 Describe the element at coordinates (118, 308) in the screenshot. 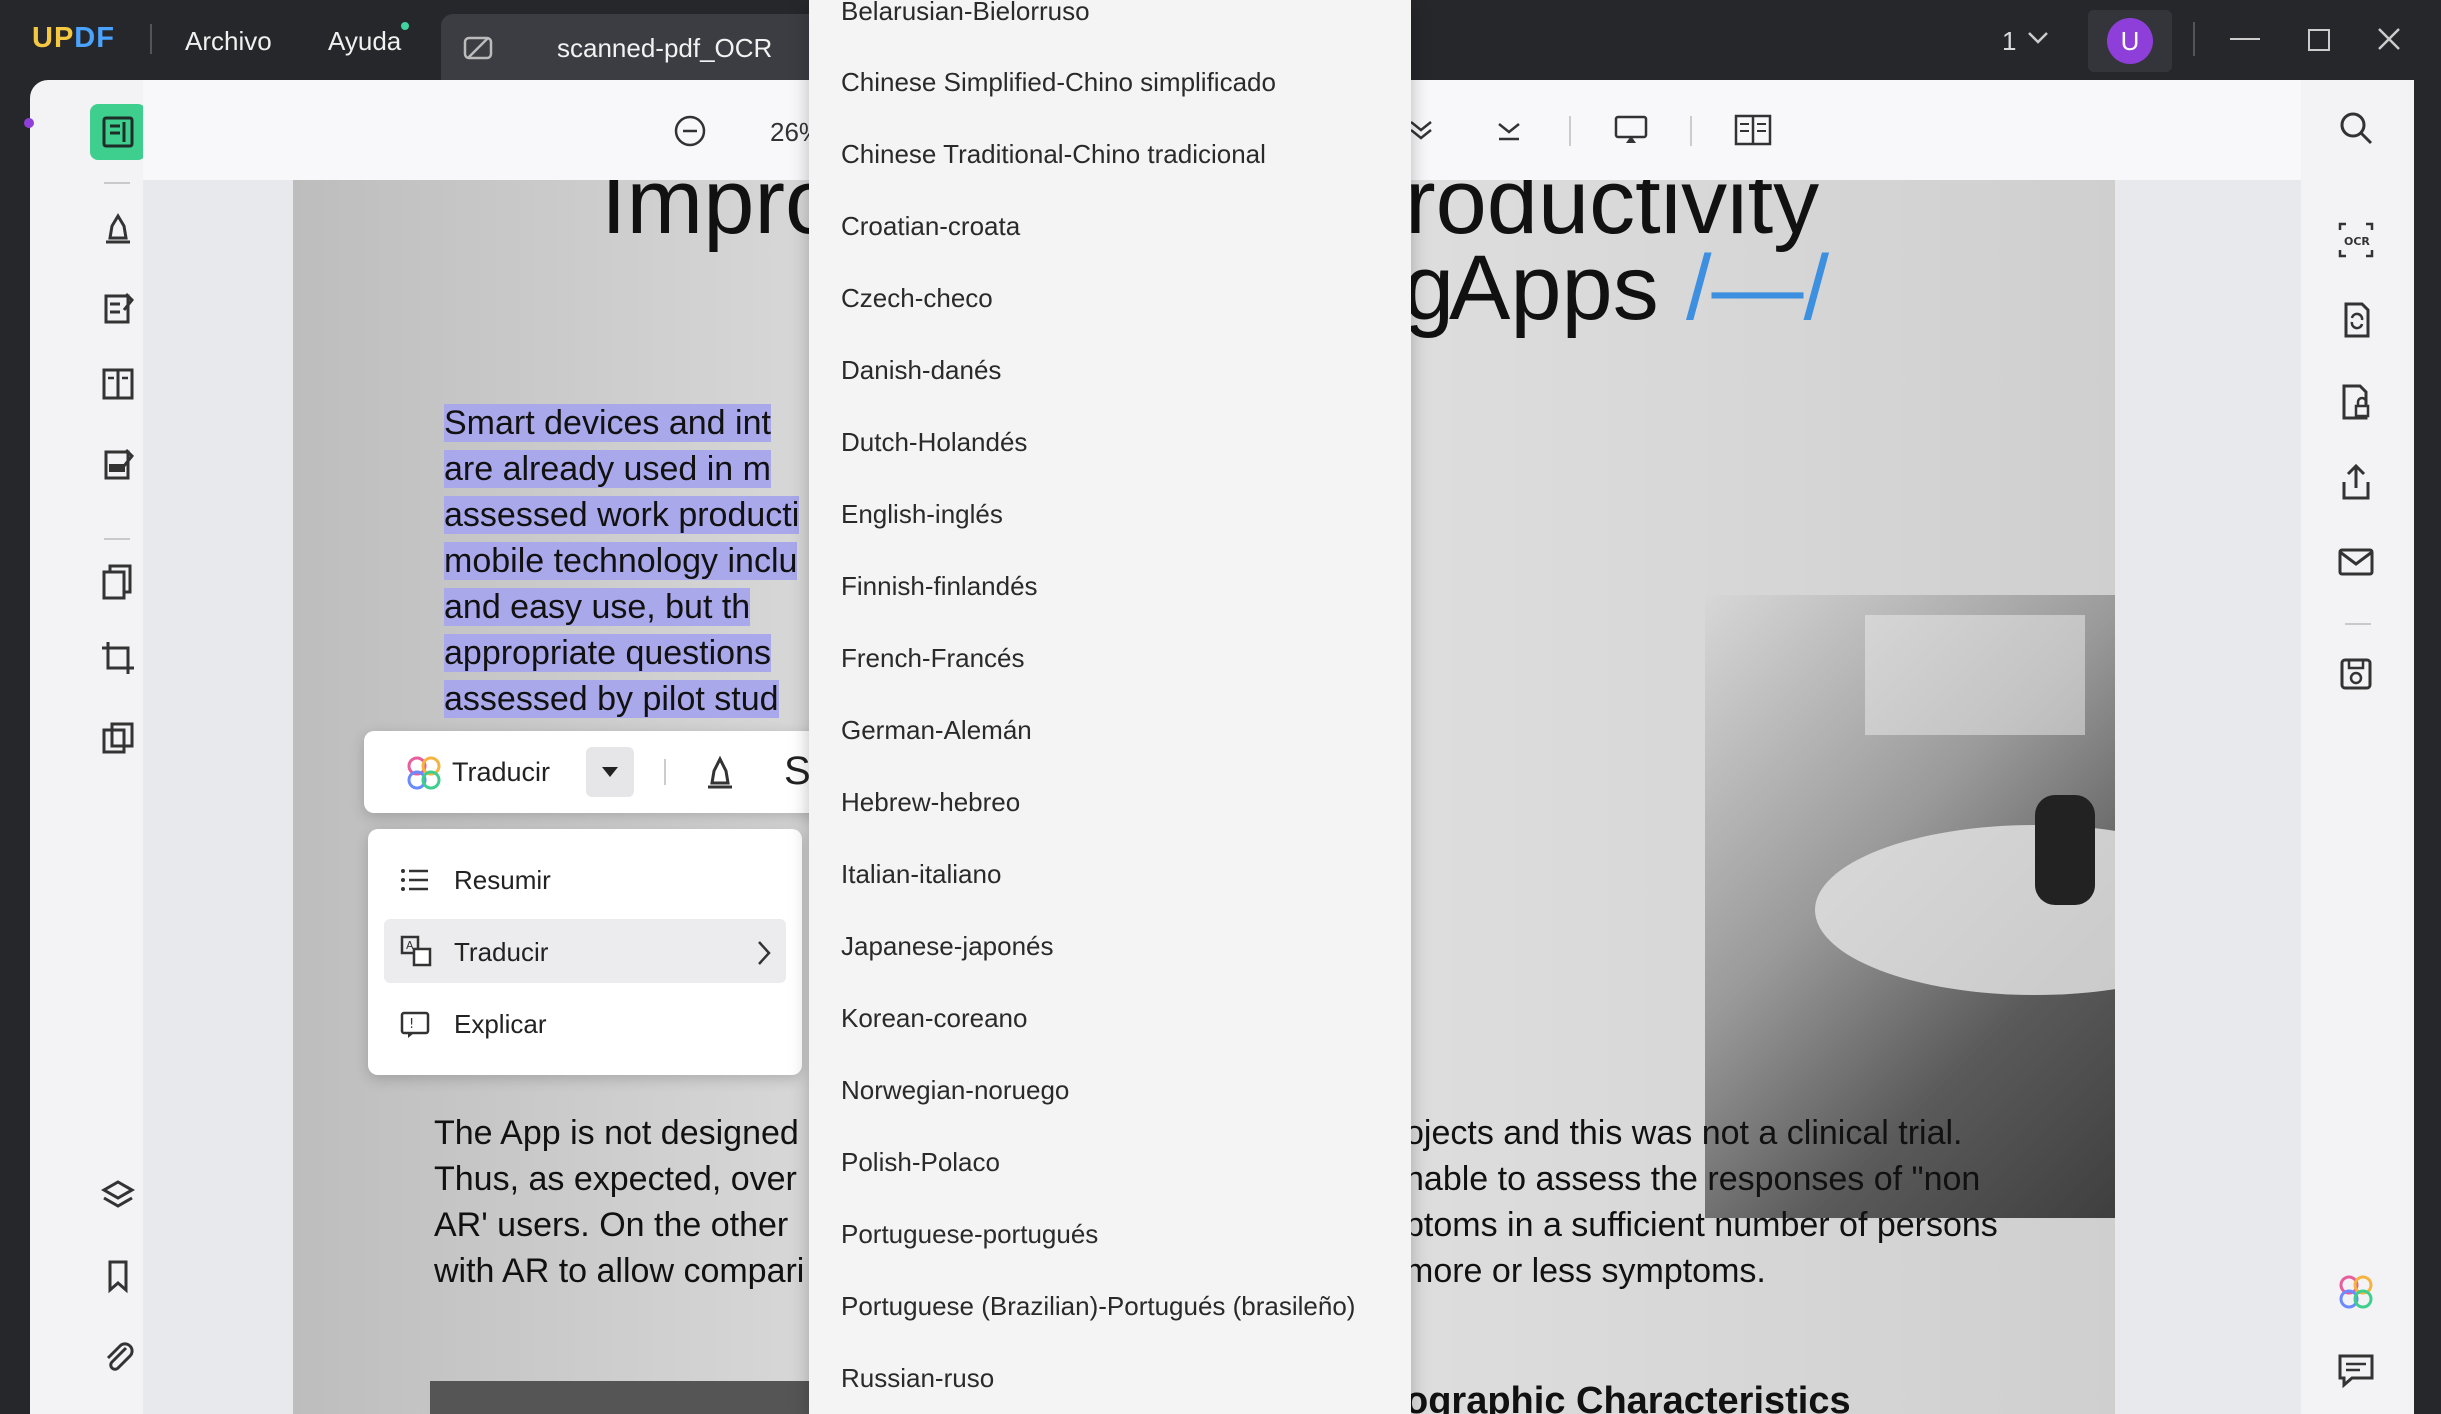

I see `edit-text-icon` at that location.